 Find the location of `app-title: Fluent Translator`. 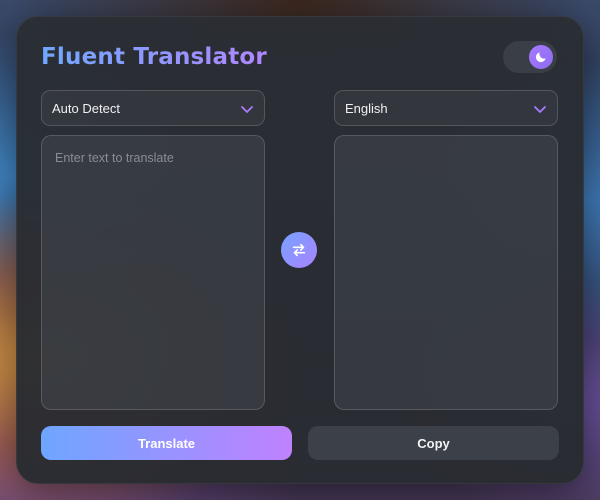

app-title: Fluent Translator is located at coordinates (154, 57).